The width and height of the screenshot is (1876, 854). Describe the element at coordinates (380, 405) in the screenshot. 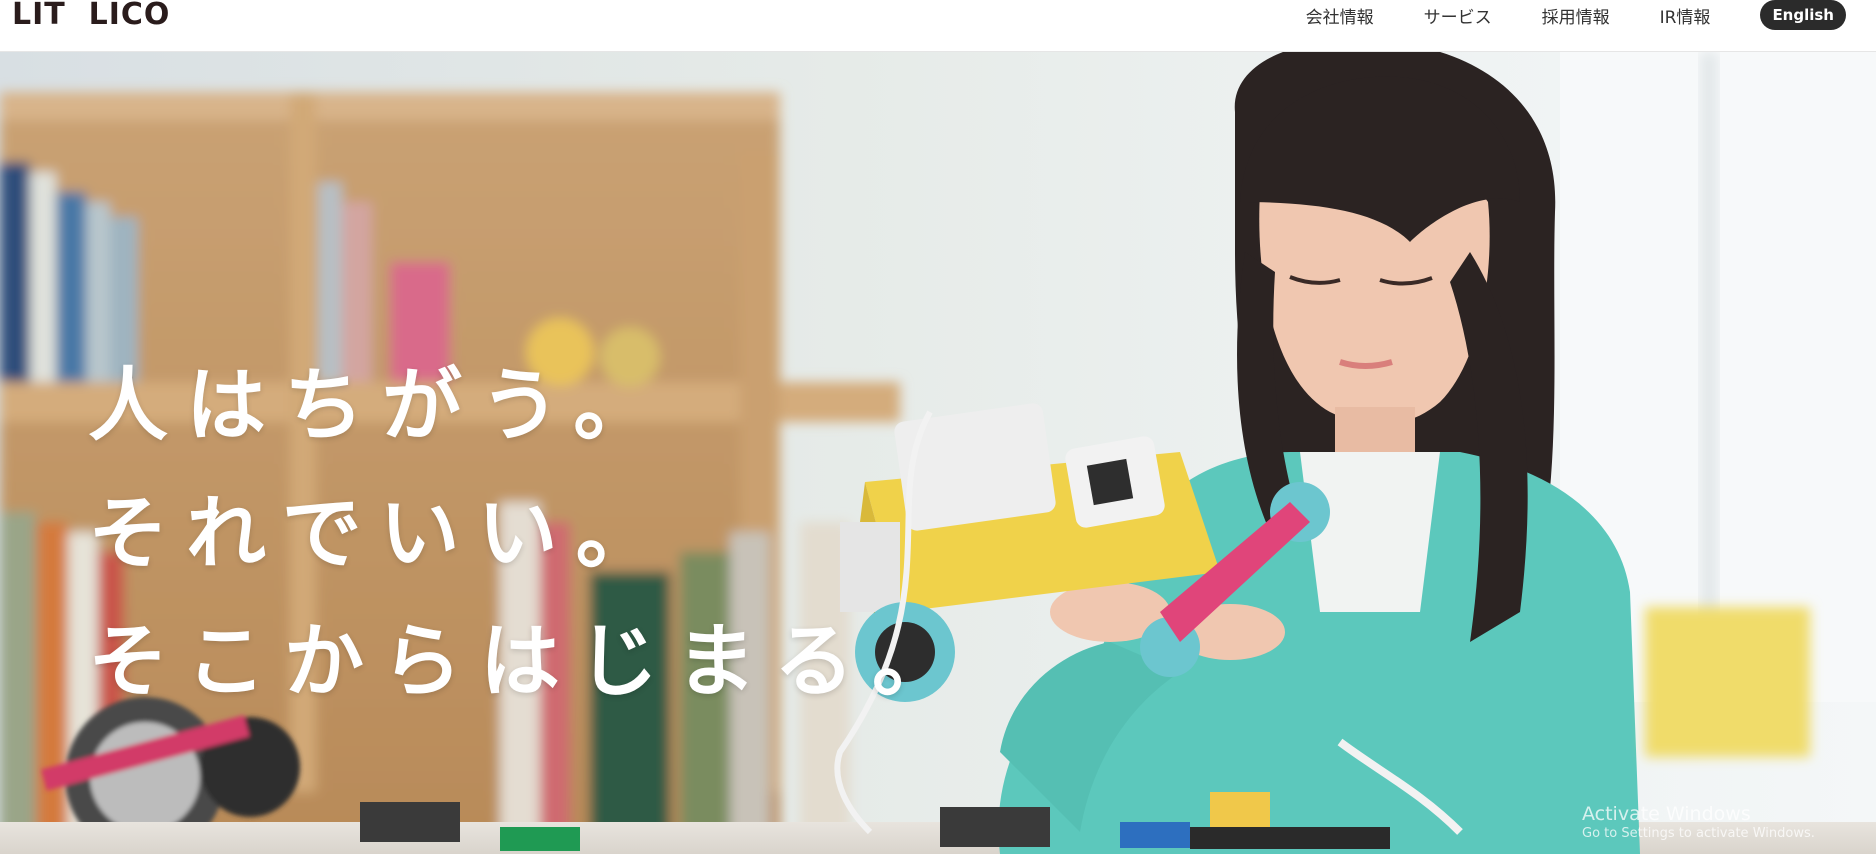

I see `headline-line-1: 人はちがう。` at that location.